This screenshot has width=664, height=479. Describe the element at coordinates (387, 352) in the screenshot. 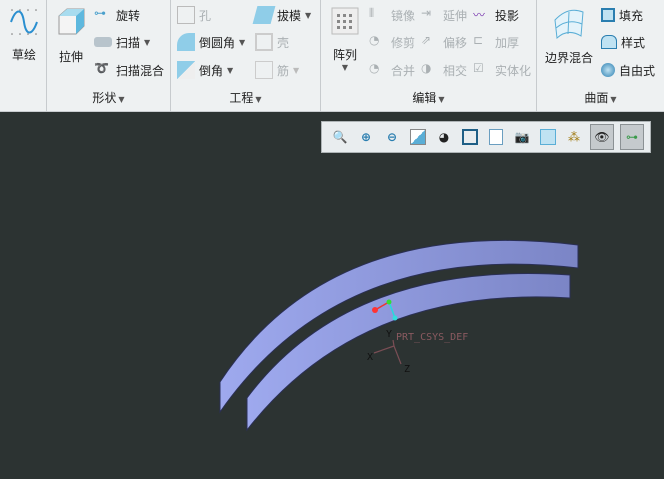

I see `csys-axes` at that location.